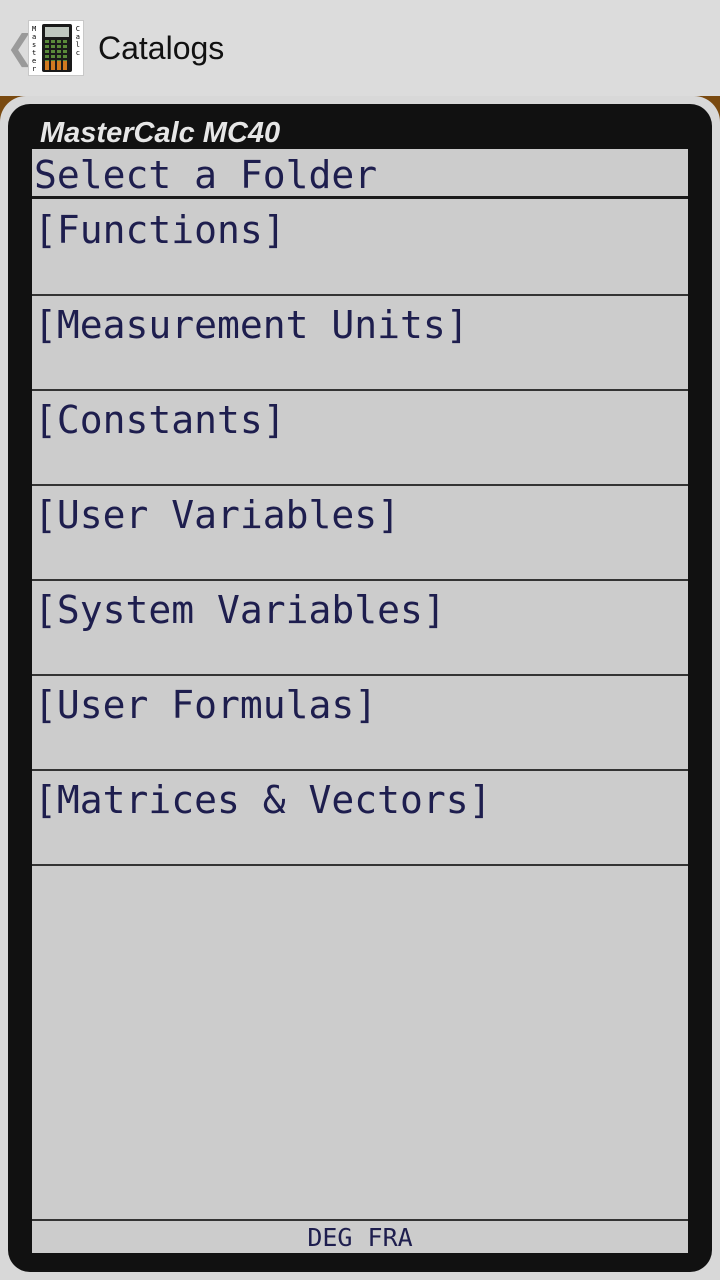 Image resolution: width=720 pixels, height=1280 pixels. Describe the element at coordinates (160, 230) in the screenshot. I see `folder-label: [Functions]` at that location.